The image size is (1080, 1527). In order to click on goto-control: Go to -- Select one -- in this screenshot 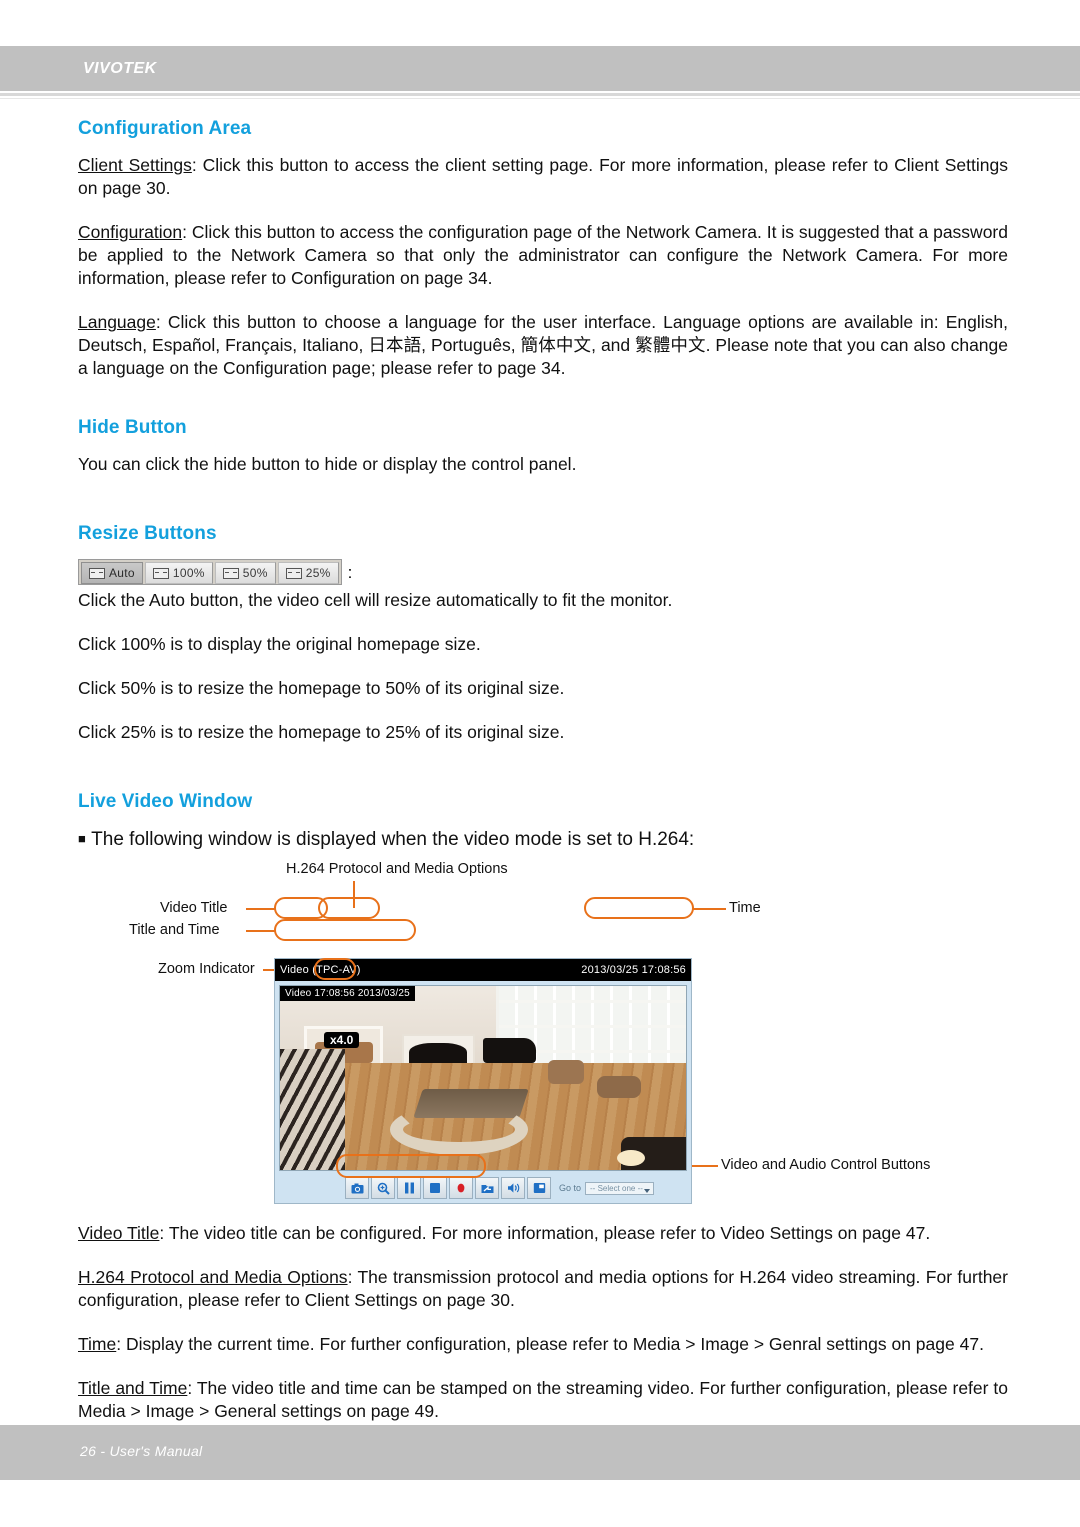, I will do `click(606, 1188)`.